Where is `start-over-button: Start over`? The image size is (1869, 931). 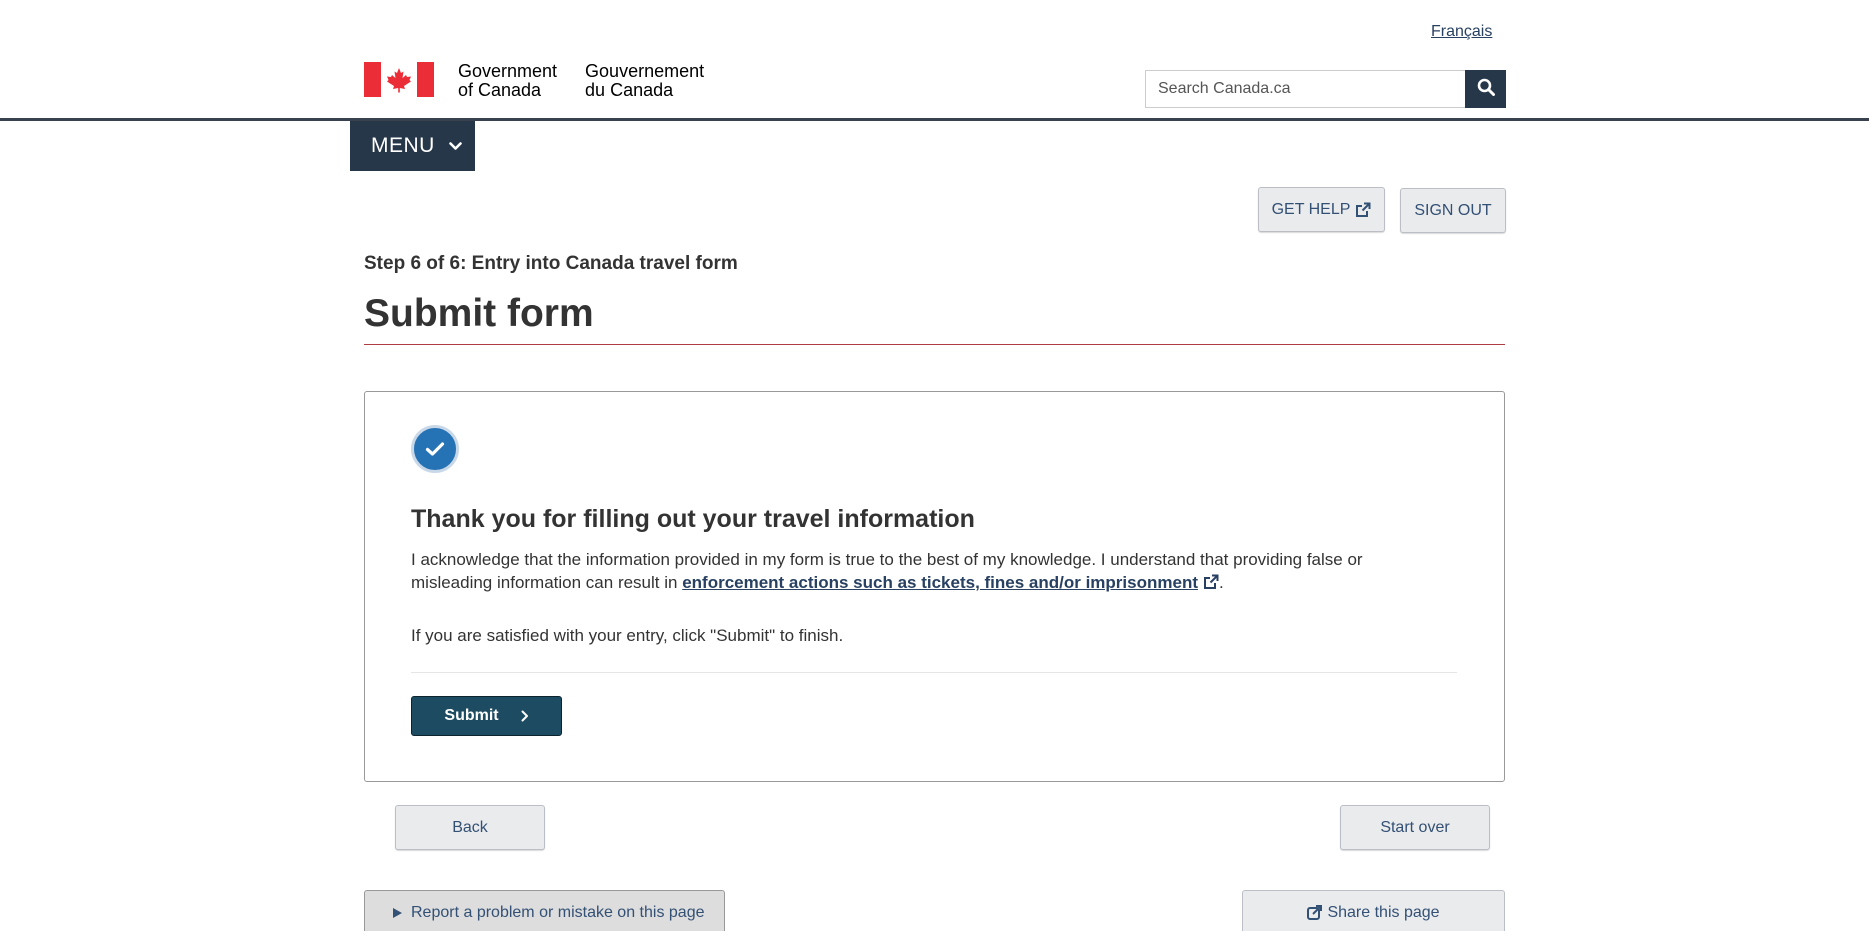
start-over-button: Start over is located at coordinates (1415, 827).